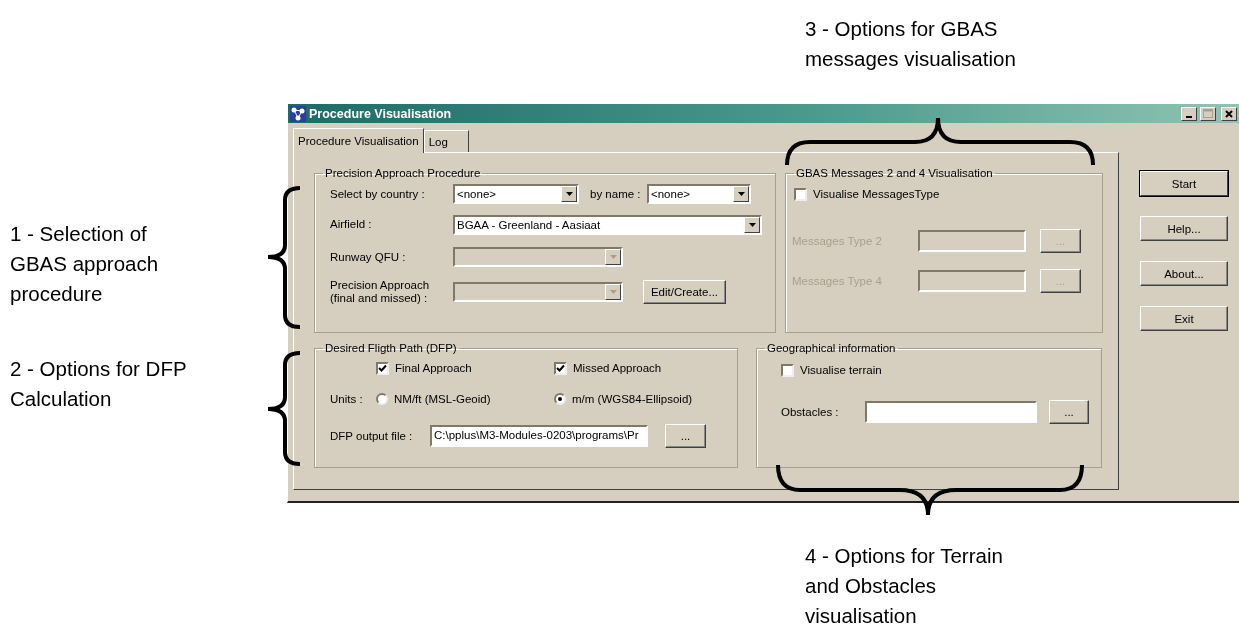 This screenshot has width=1239, height=631. I want to click on callout-text: 3 - Options for GBAS messages visualisation, so click(911, 44).